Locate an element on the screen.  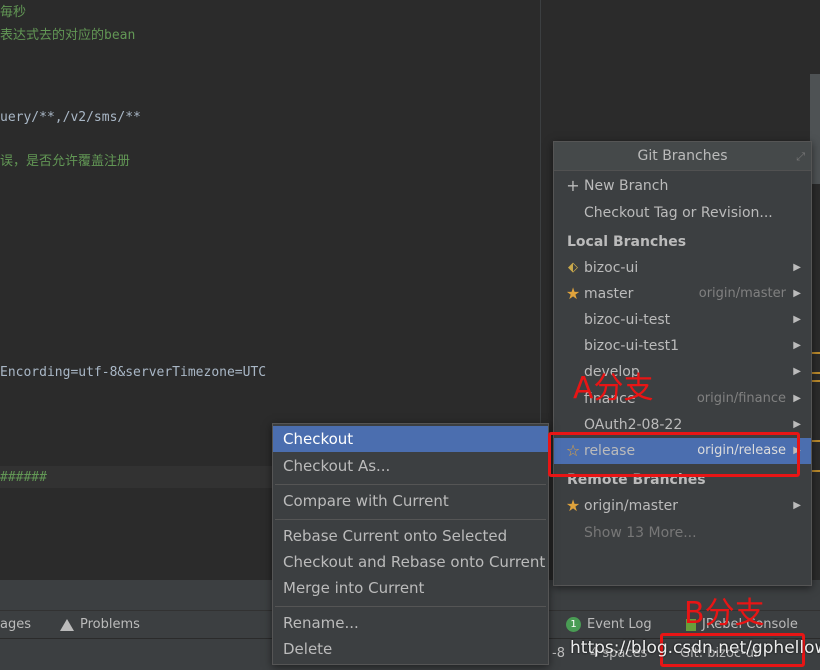
encoding-indicator: -8 is located at coordinates (558, 653).